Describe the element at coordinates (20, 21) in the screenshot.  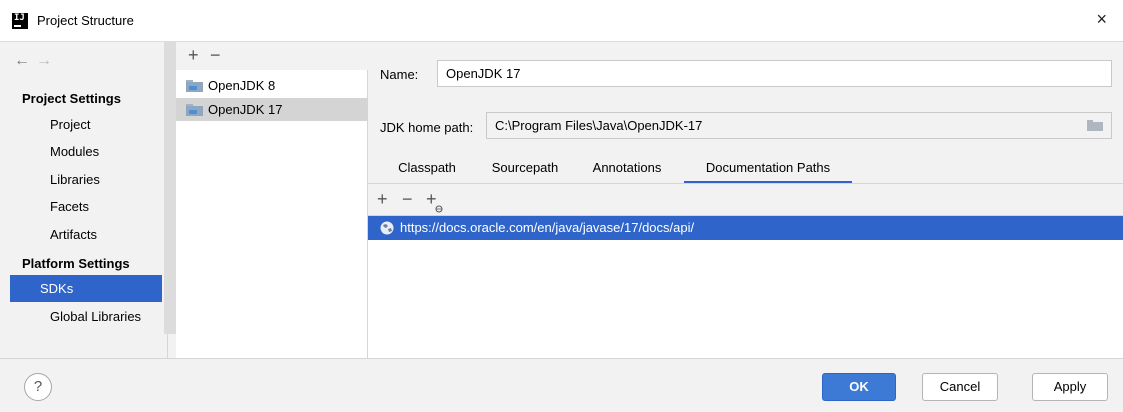
I see `intellij-app-icon: IJ` at that location.